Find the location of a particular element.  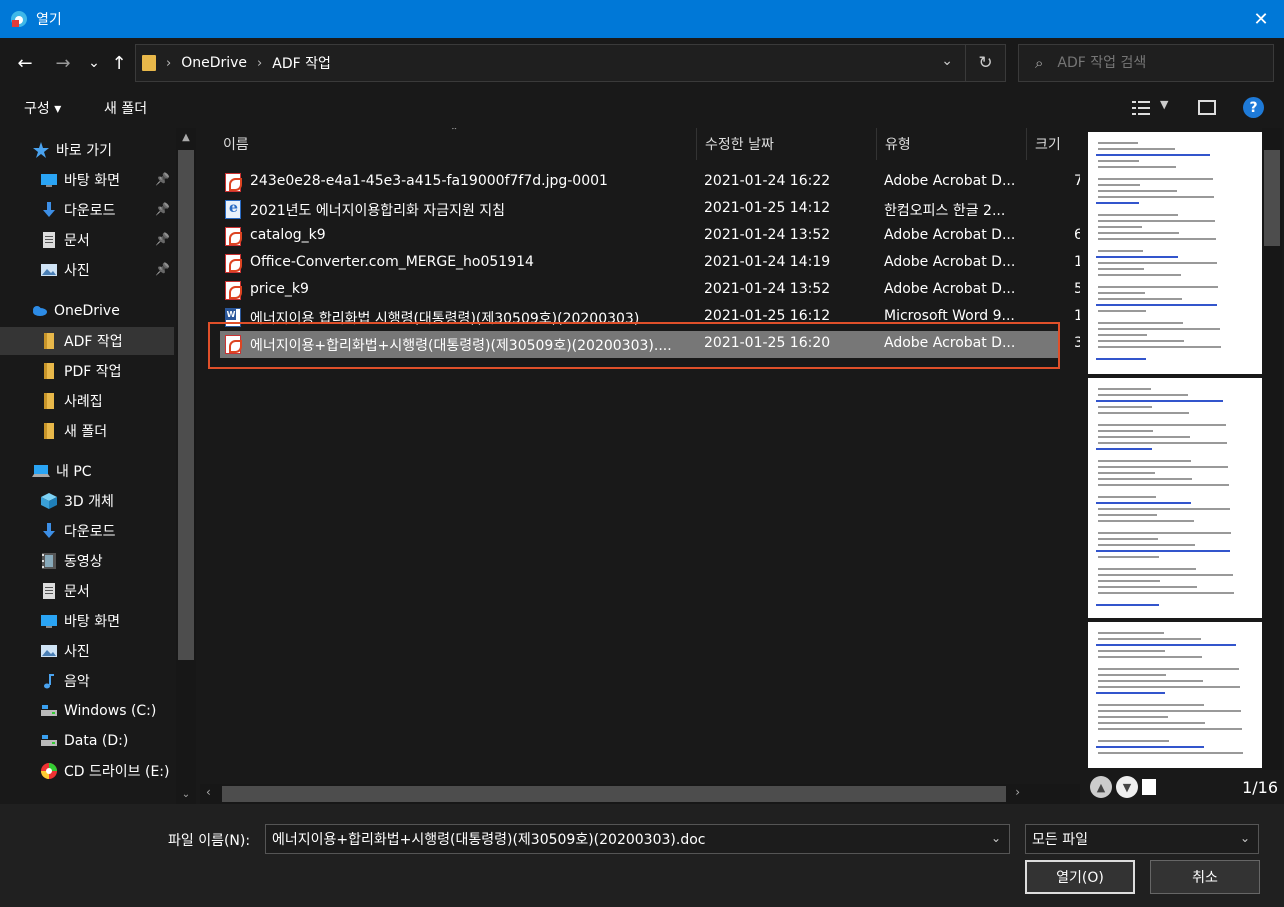

sidebar-item: 사진 📌 is located at coordinates (87, 270).